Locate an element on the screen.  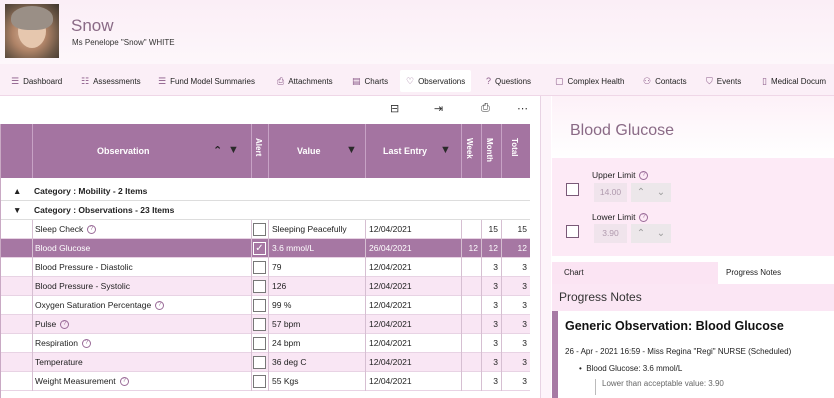
category-row-observations: ▼ Category : Observations - 23 Items is located at coordinates (265, 210).